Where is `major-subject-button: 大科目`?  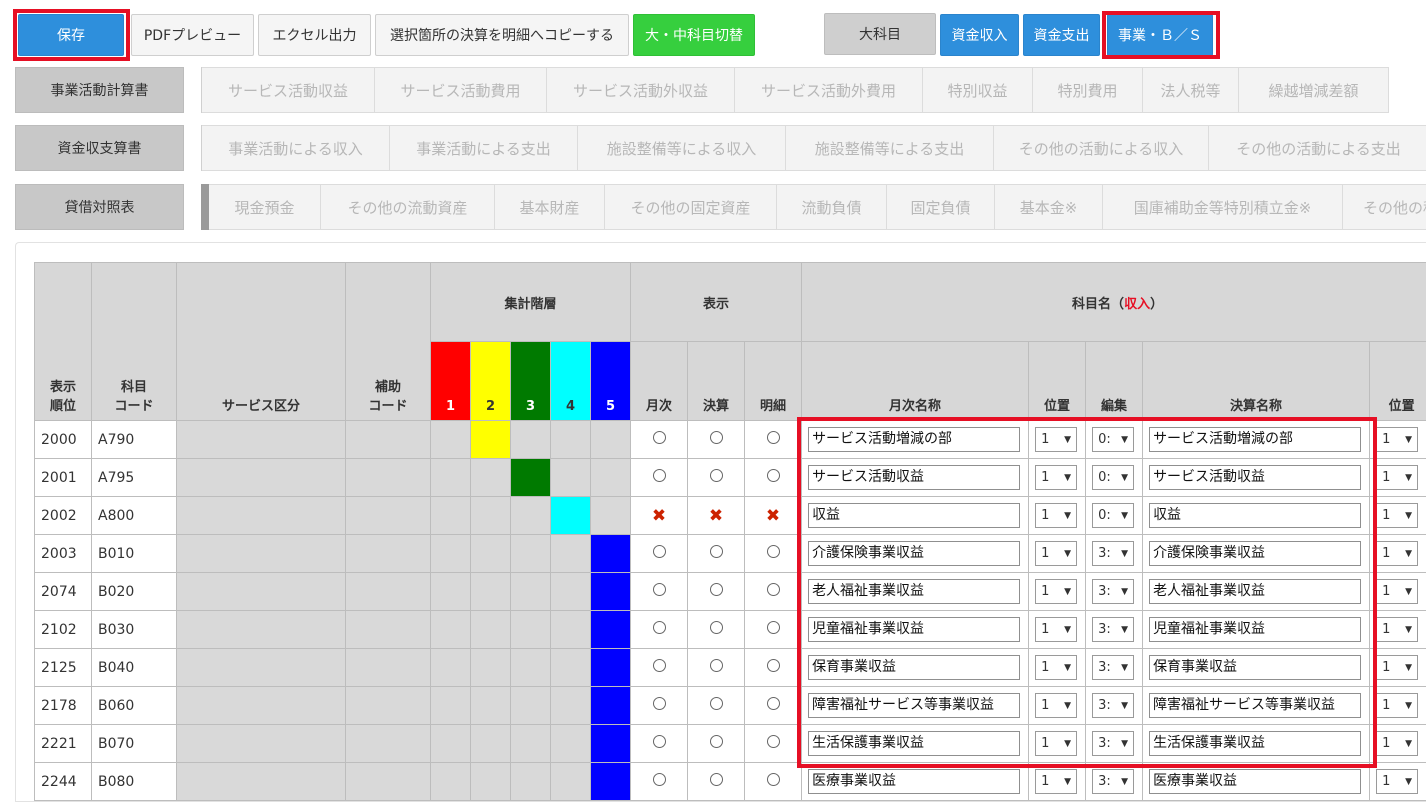 major-subject-button: 大科目 is located at coordinates (880, 34).